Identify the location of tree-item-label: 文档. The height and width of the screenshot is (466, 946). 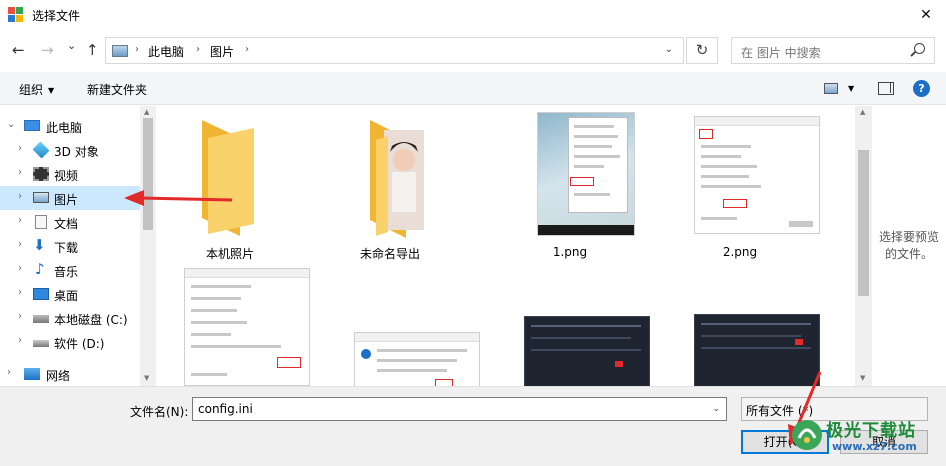
(66, 224).